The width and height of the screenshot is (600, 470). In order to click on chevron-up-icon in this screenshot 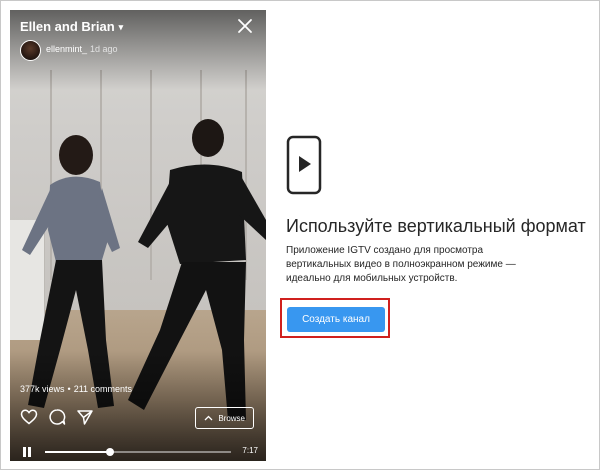, I will do `click(208, 418)`.